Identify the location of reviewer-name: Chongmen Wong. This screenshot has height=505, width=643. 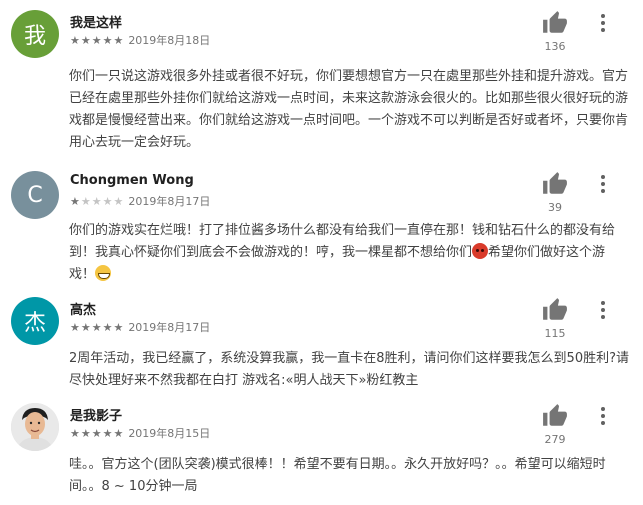
(132, 180).